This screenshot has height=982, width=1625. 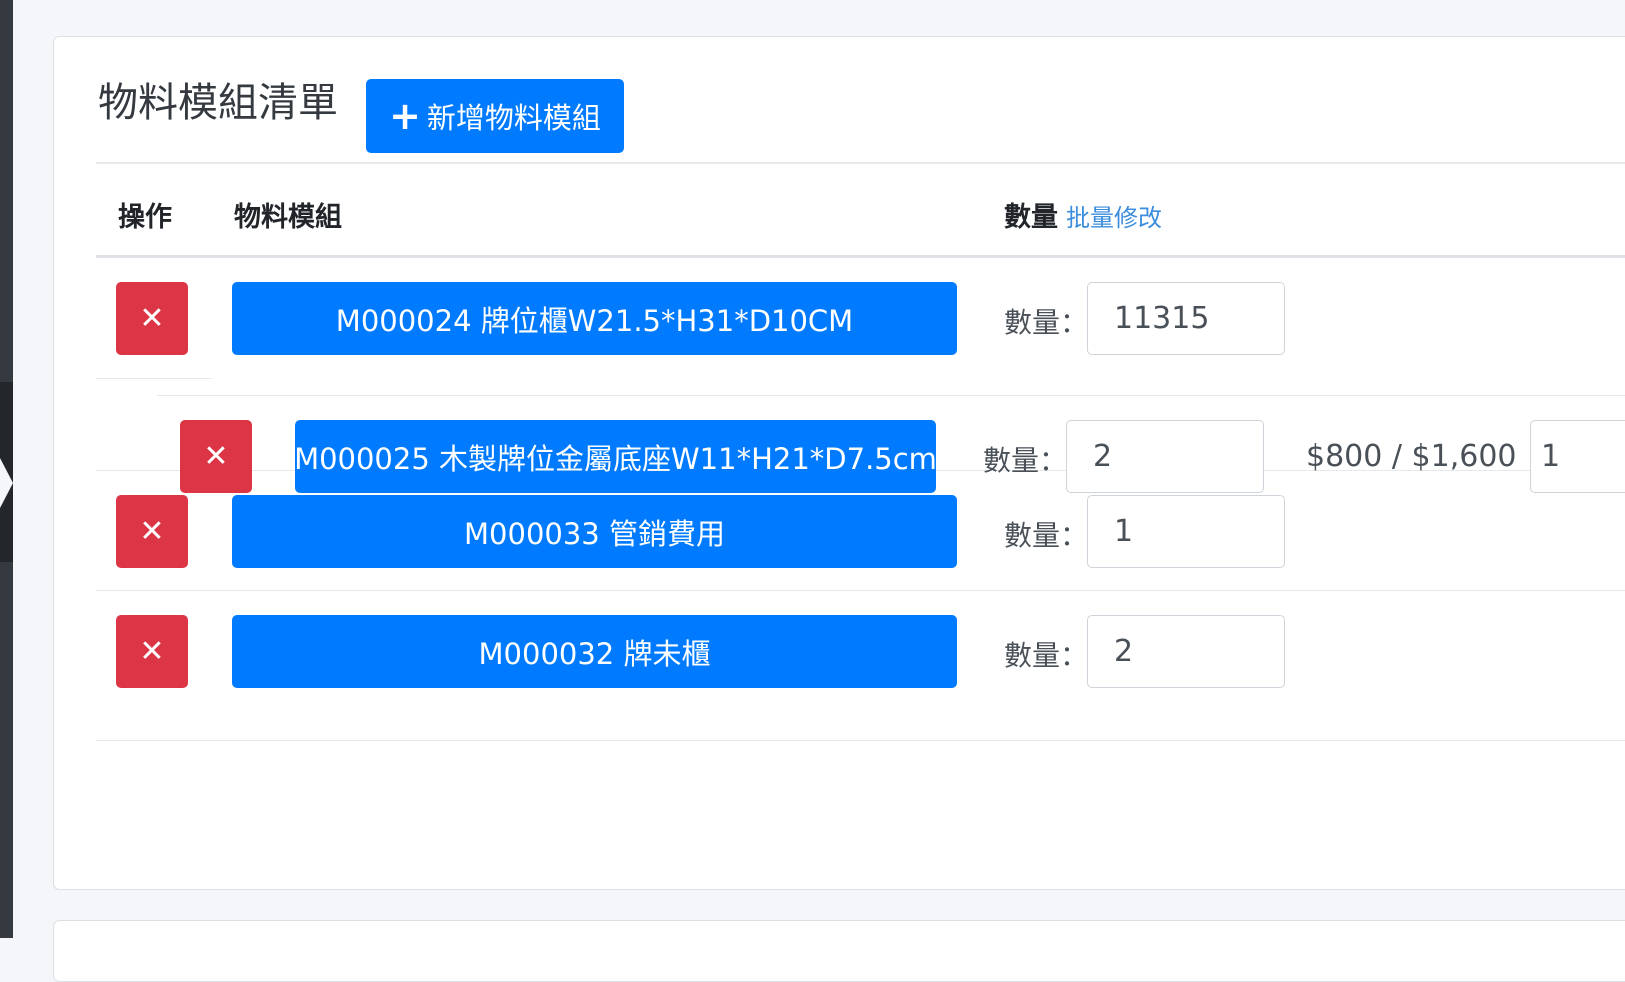 I want to click on header-action: 操作, so click(x=145, y=217).